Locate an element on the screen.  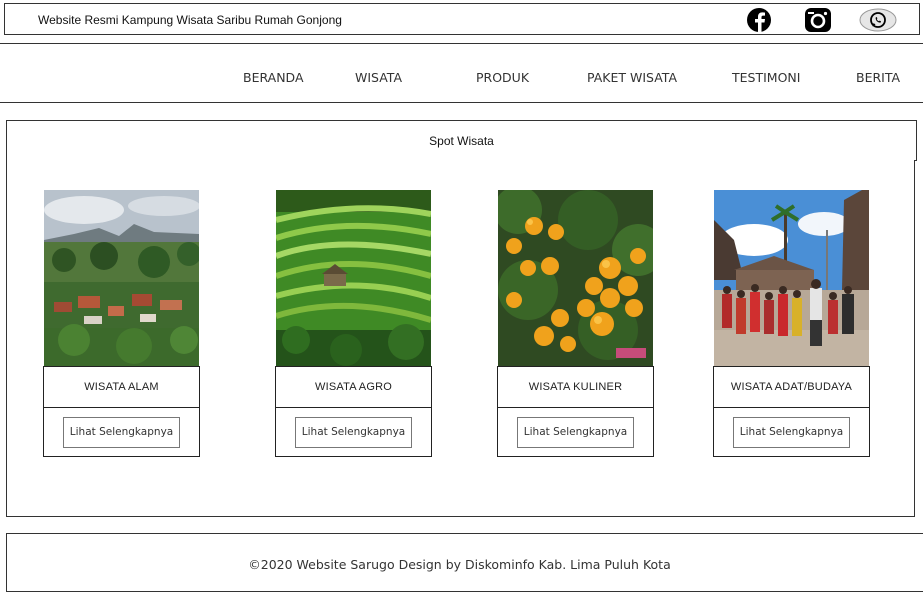
card-wisata-agro: WISATA AGRO Lihat Selengkapnya is located at coordinates (354, 323).